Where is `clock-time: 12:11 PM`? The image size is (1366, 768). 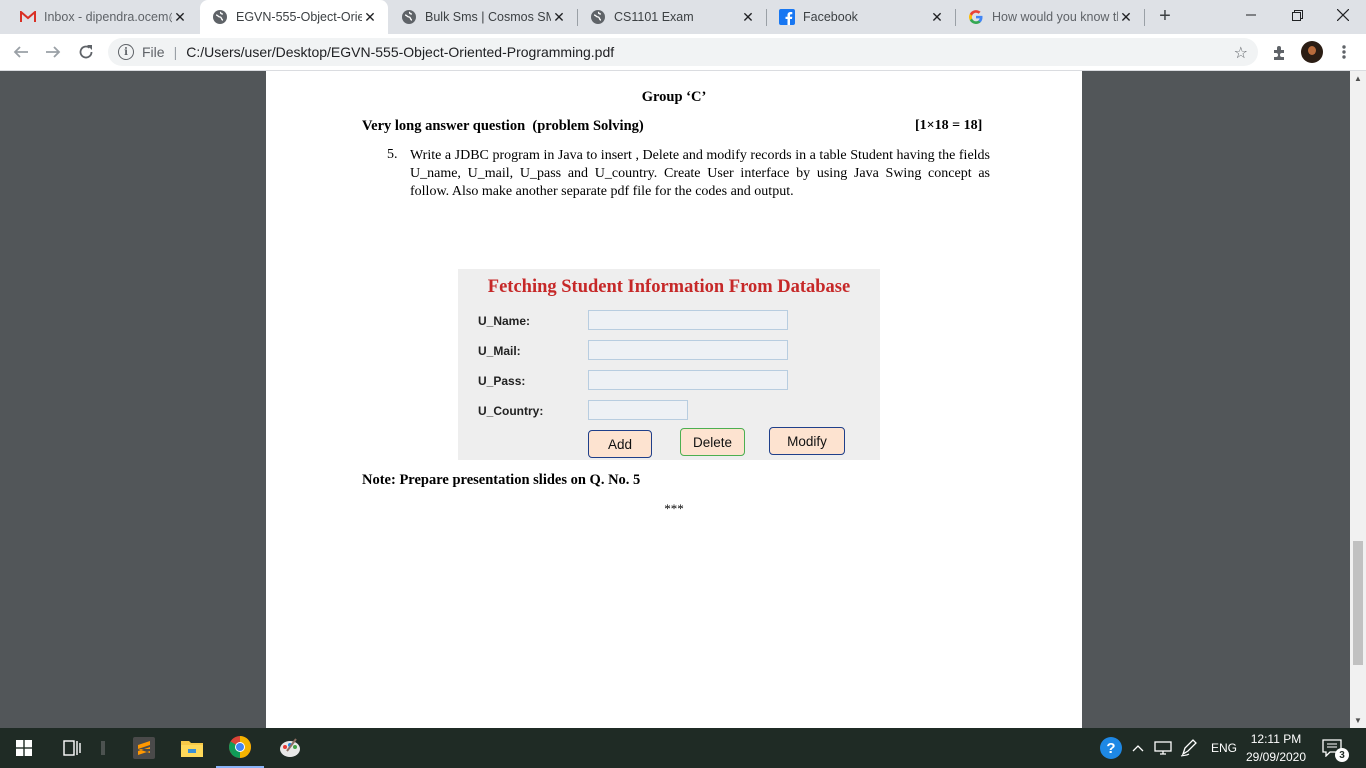 clock-time: 12:11 PM is located at coordinates (1276, 739).